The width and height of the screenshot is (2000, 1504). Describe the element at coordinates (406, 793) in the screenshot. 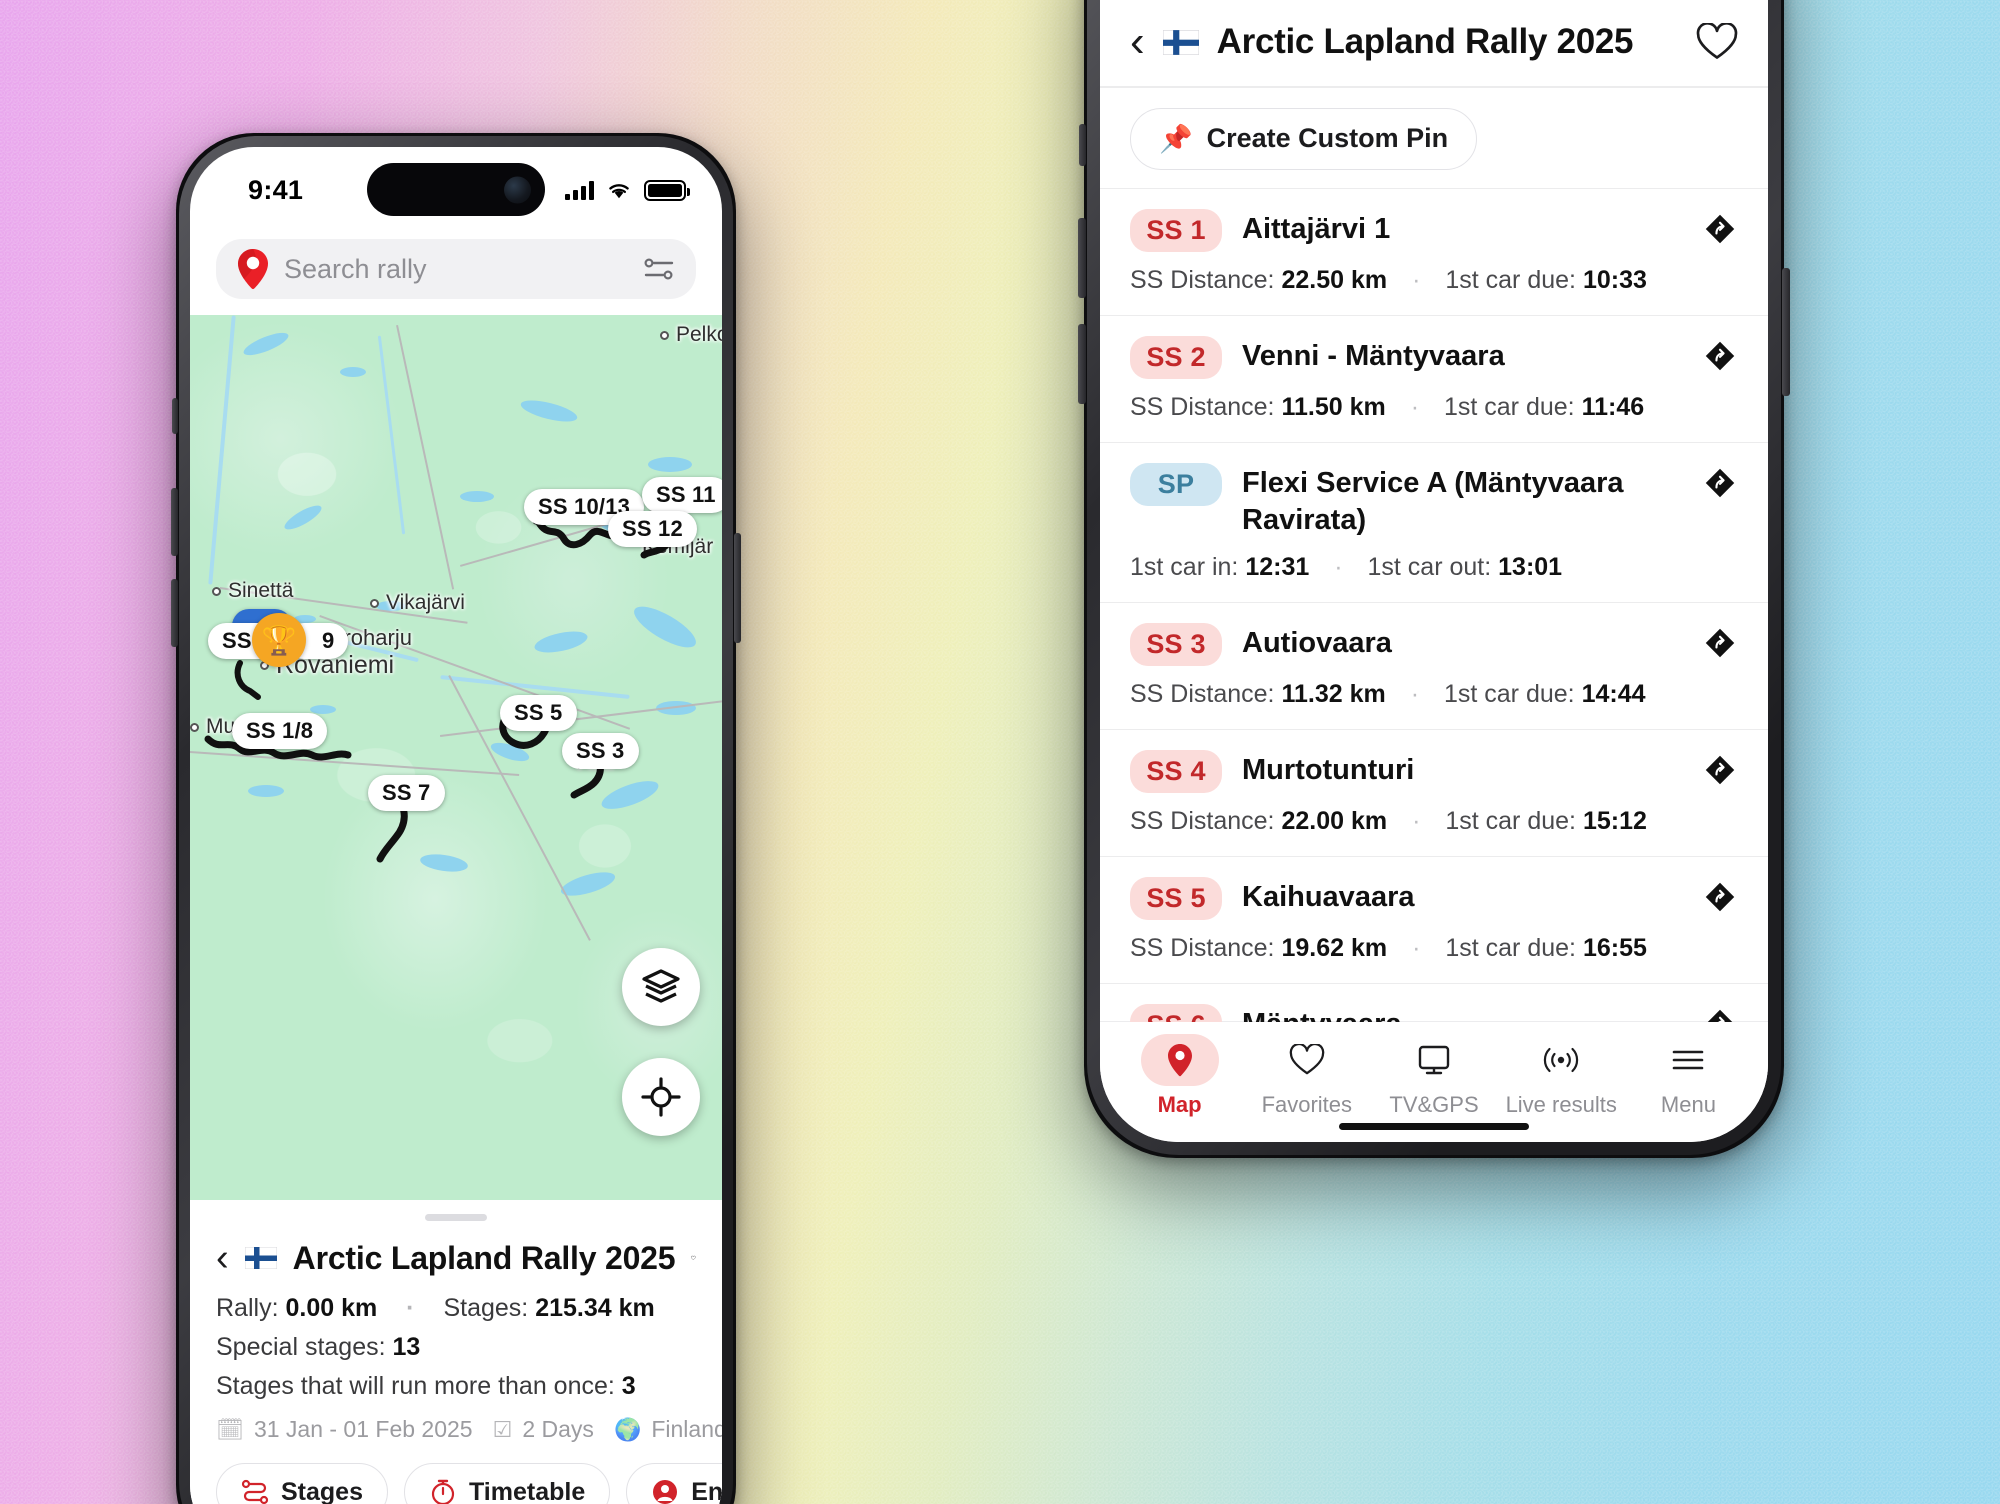

I see `map-stage-marker: SS 7` at that location.